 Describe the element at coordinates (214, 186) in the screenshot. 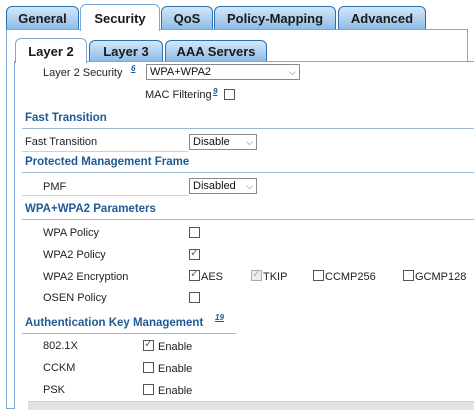

I see `pmf-value: Disabled` at that location.